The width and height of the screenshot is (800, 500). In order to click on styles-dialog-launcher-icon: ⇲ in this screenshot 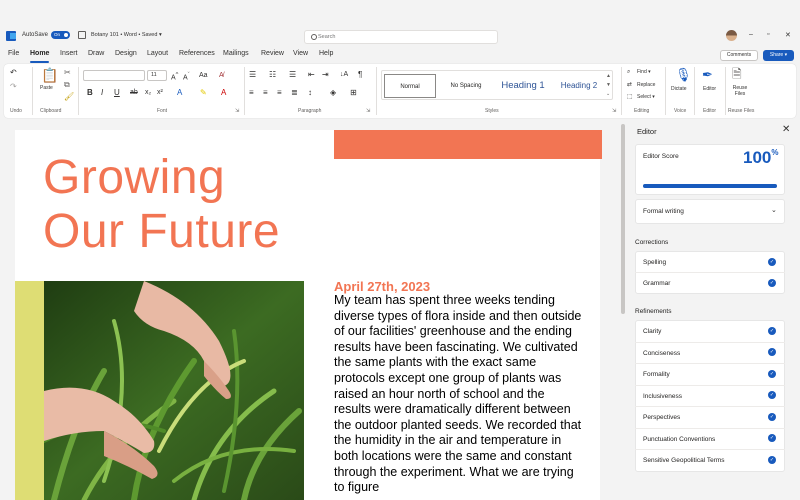, I will do `click(614, 111)`.